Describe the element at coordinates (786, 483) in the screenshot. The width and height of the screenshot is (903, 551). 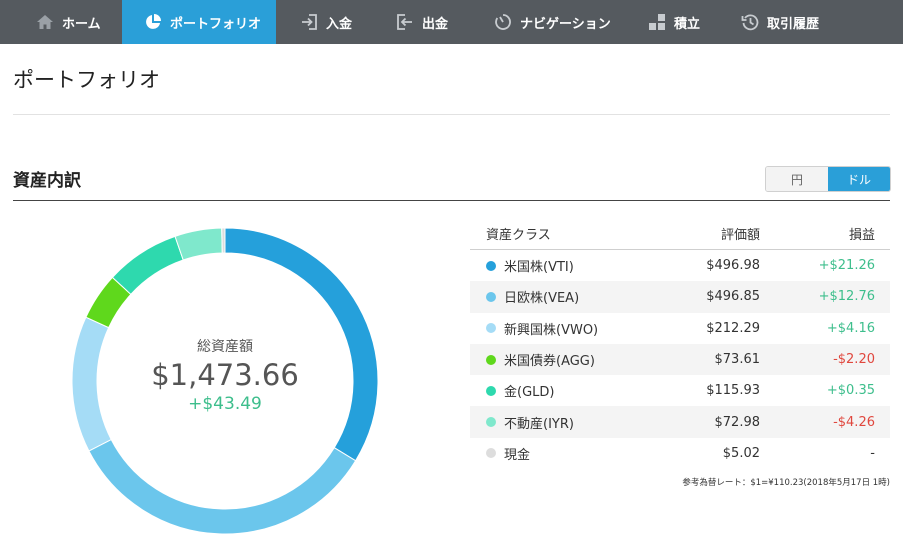
I see `exchange-rate-note: 参考為替レート：$1=¥110.23(2018年5月17日 1時)` at that location.